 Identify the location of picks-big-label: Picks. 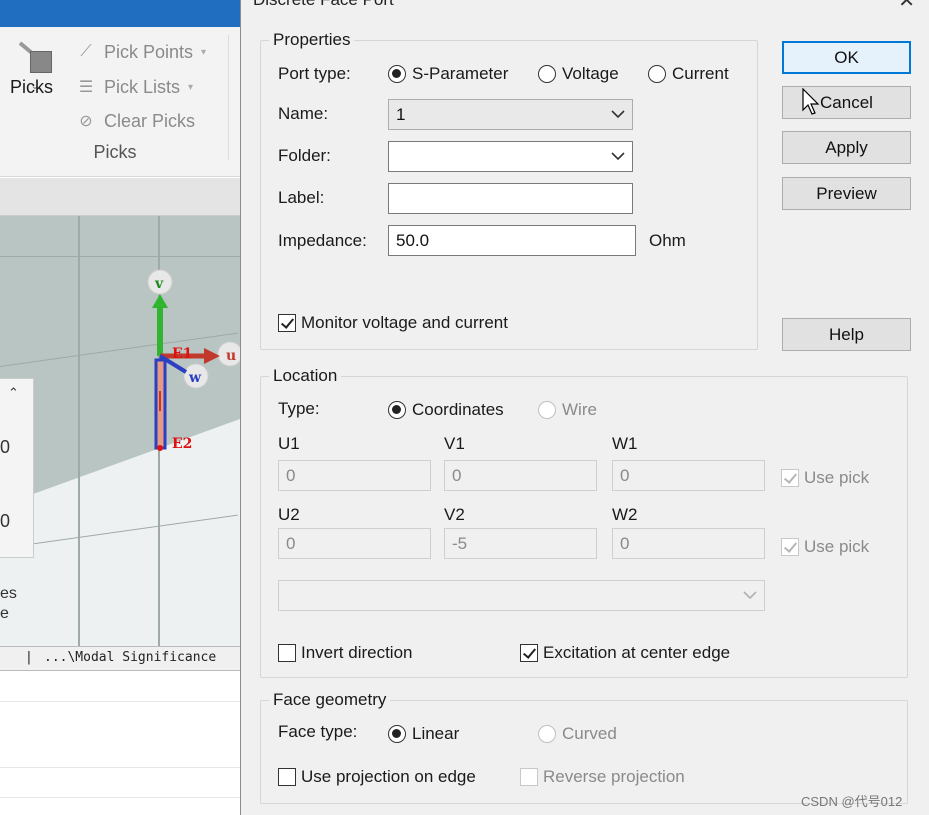
(32, 87).